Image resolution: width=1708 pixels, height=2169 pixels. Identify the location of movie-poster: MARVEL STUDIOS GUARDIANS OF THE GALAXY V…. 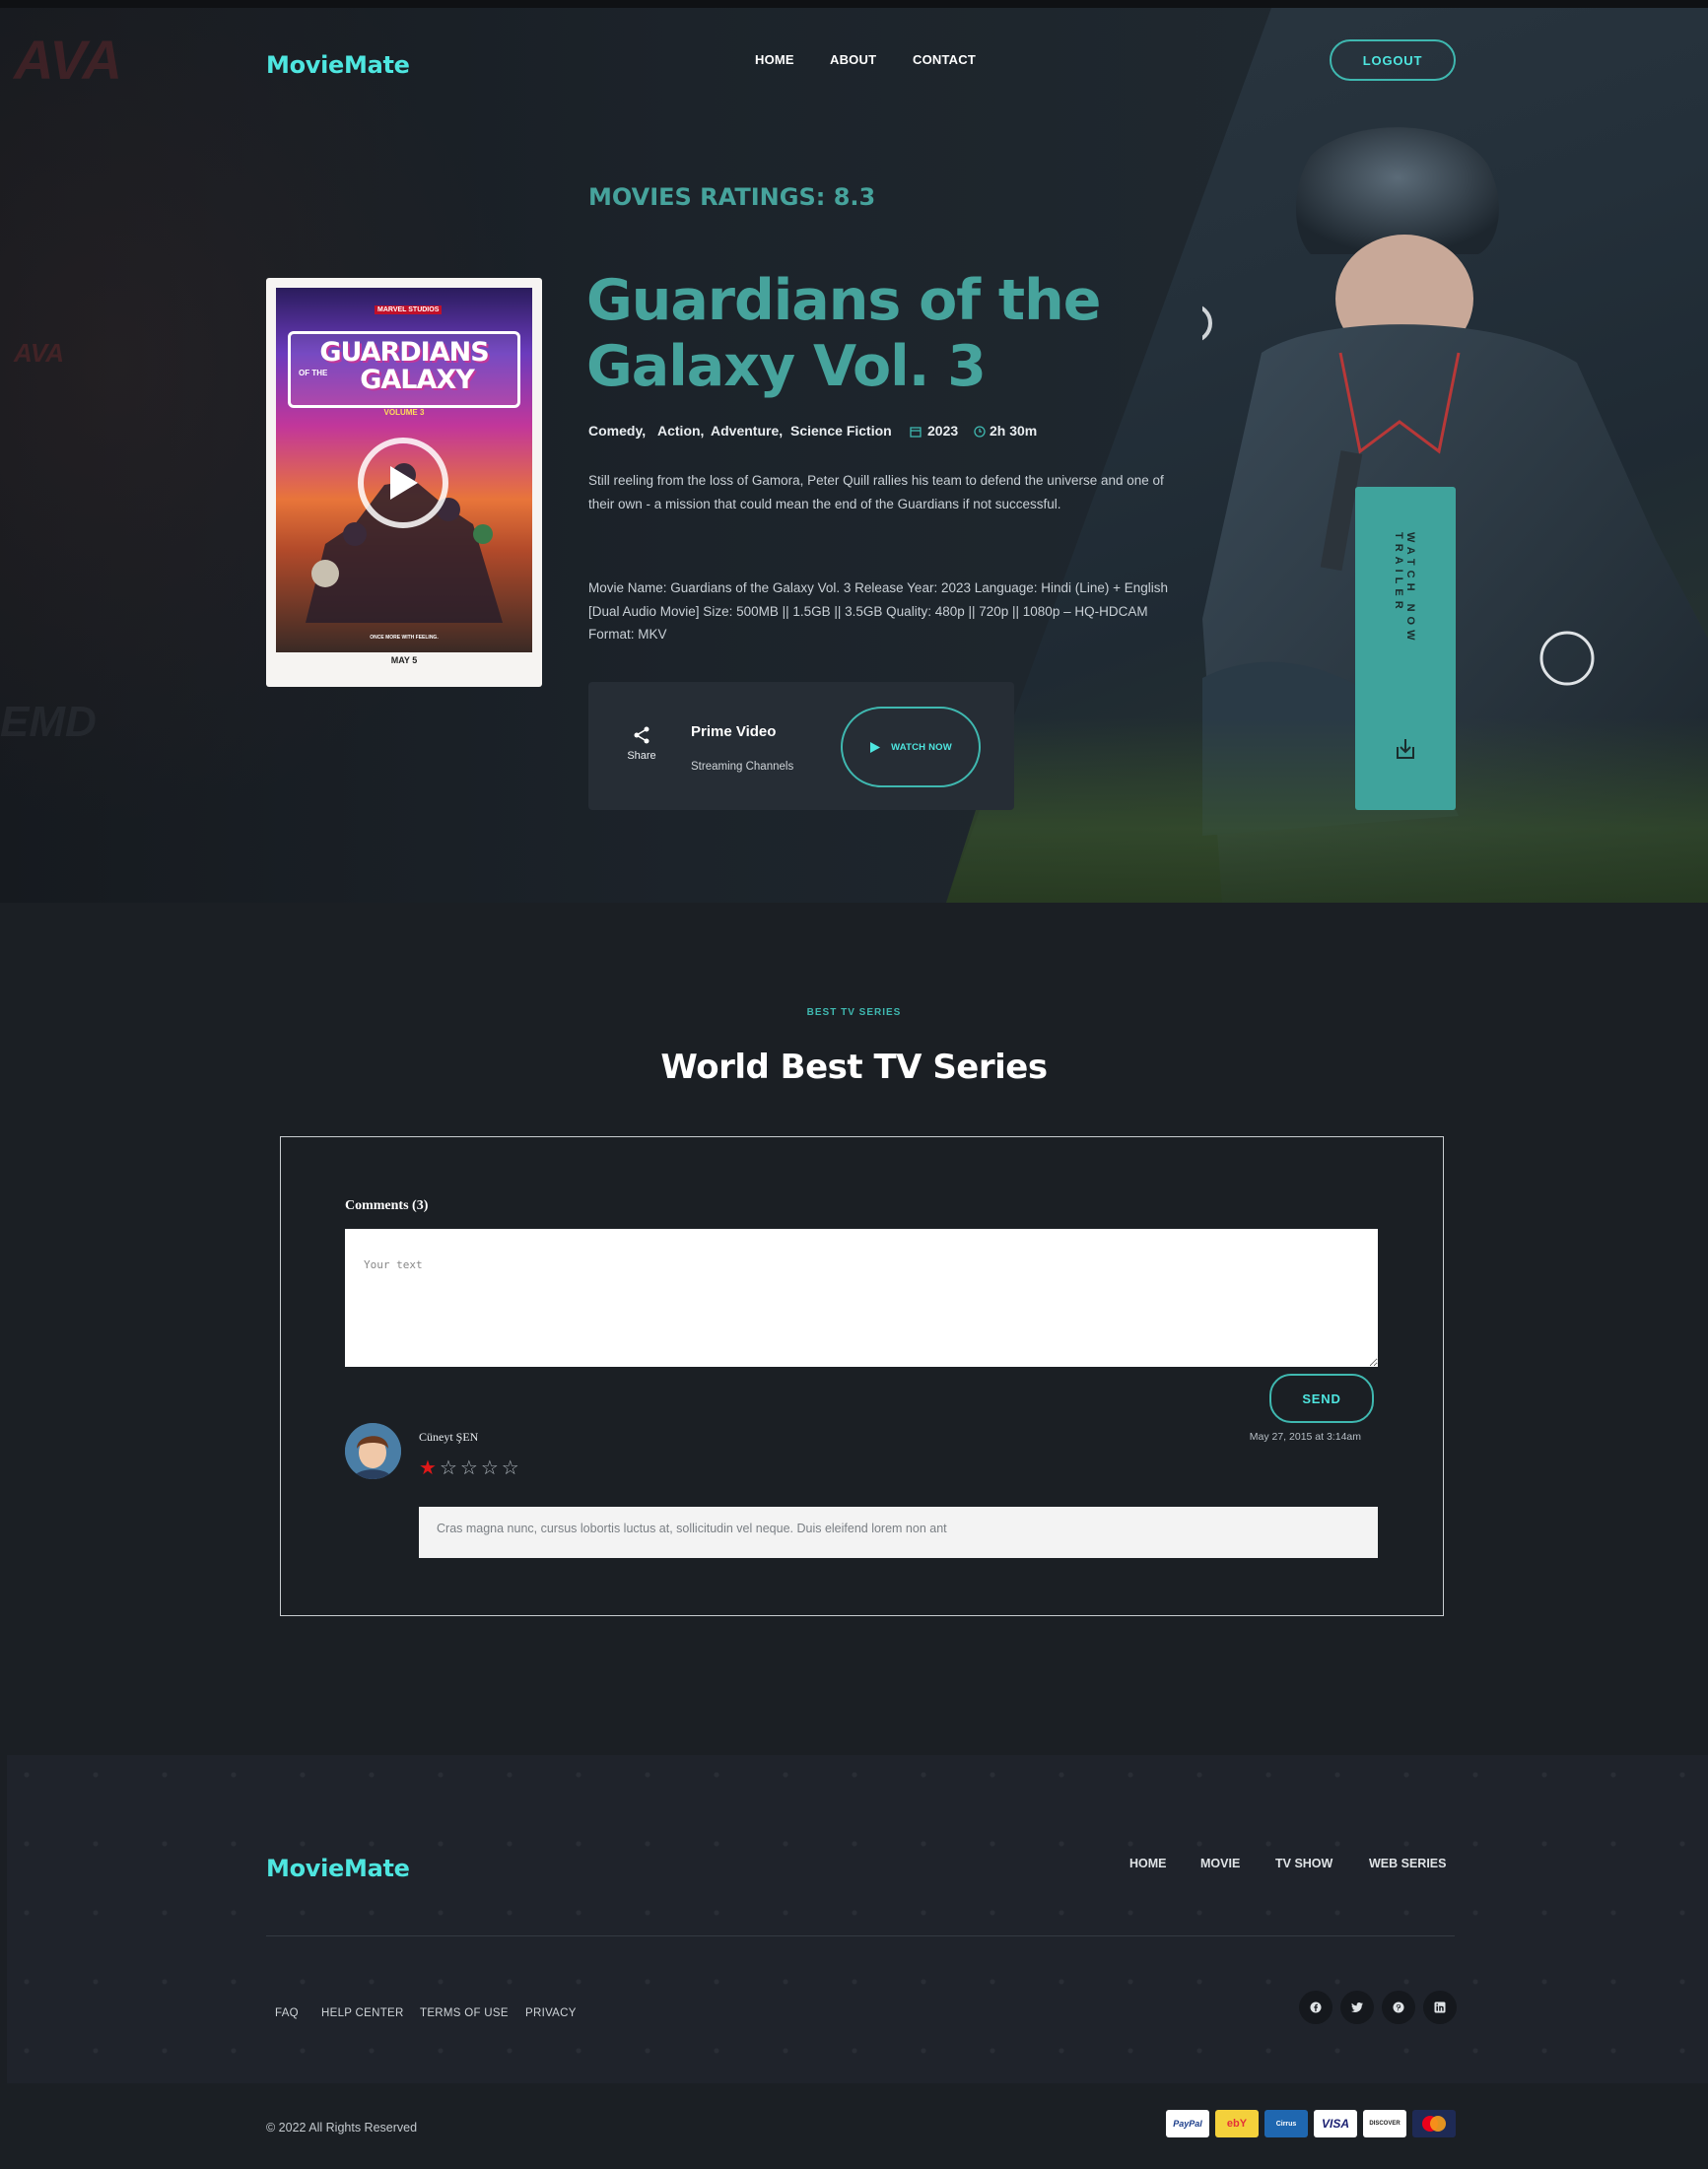
(404, 482).